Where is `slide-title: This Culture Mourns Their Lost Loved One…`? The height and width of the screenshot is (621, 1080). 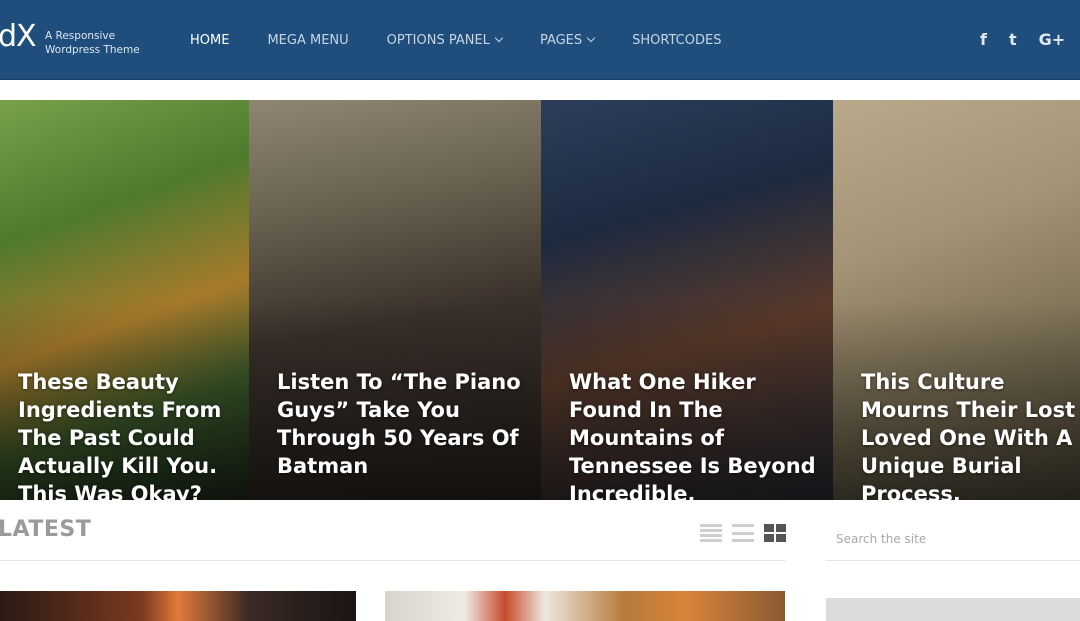
slide-title: This Culture Mourns Their Lost Loved One… is located at coordinates (970, 434).